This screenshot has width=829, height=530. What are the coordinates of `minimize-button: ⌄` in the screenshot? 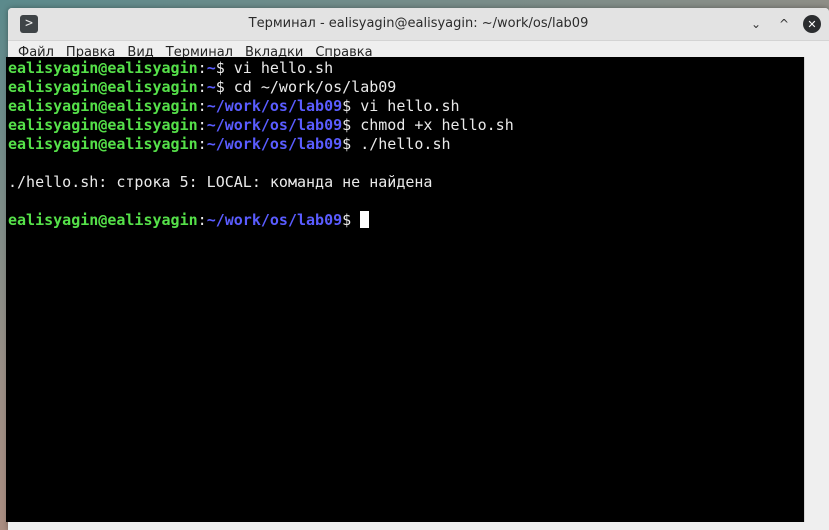 It's located at (756, 24).